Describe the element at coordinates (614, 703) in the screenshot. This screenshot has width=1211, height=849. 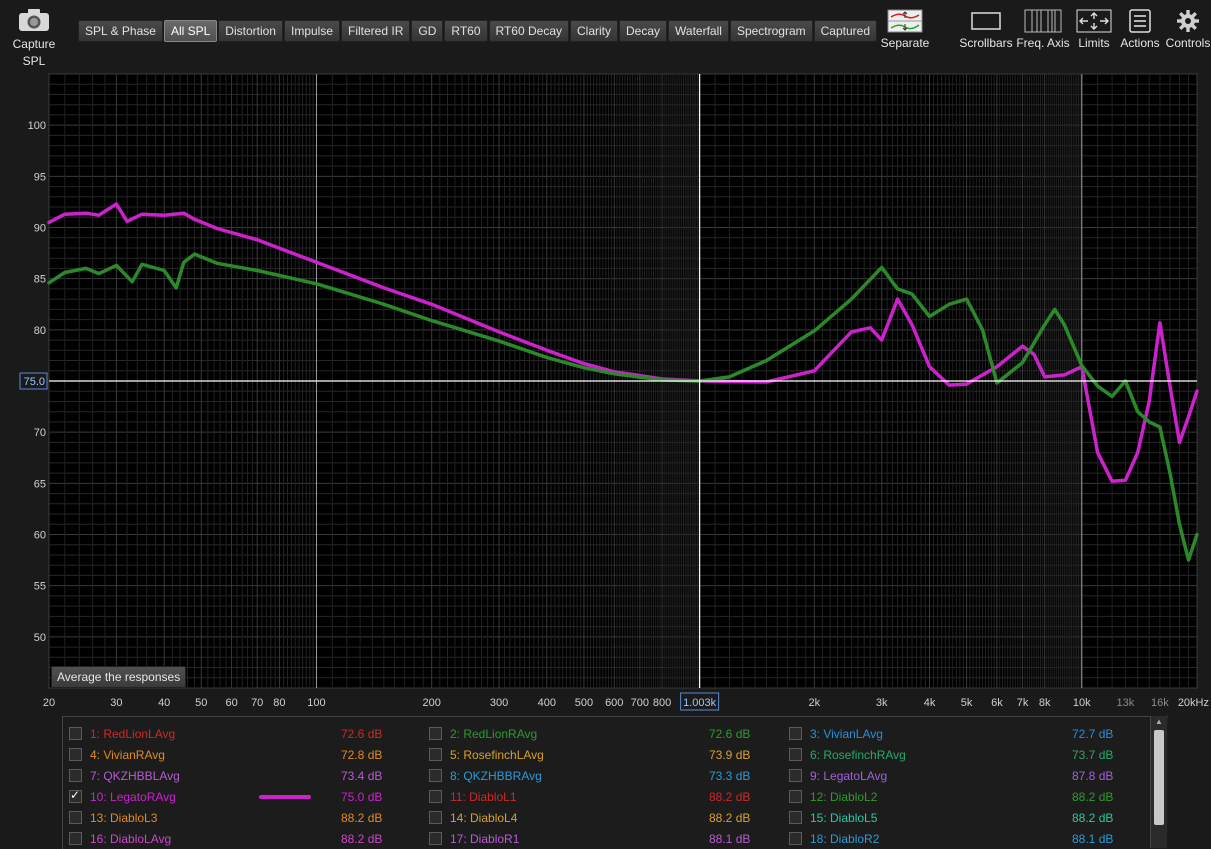
I see `x-tick-label: 600` at that location.